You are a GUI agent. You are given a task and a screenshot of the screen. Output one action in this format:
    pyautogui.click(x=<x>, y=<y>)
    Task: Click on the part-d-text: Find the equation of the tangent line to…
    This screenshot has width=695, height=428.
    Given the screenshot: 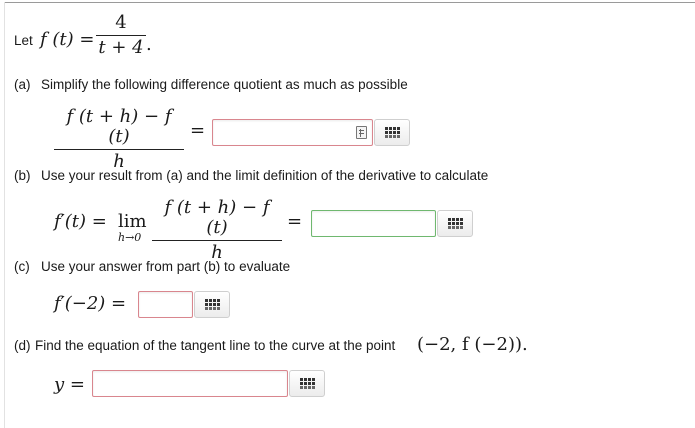 What is the action you would take?
    pyautogui.click(x=215, y=345)
    